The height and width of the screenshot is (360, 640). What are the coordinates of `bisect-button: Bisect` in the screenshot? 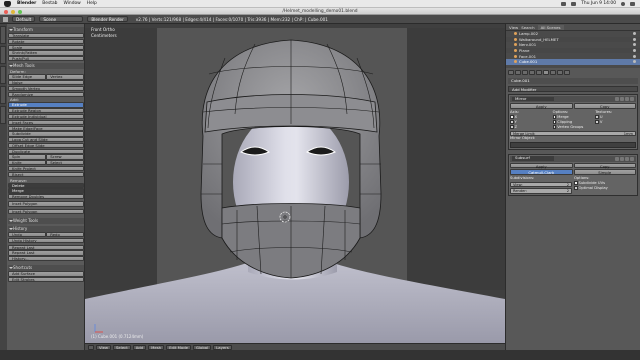 It's located at (46, 174).